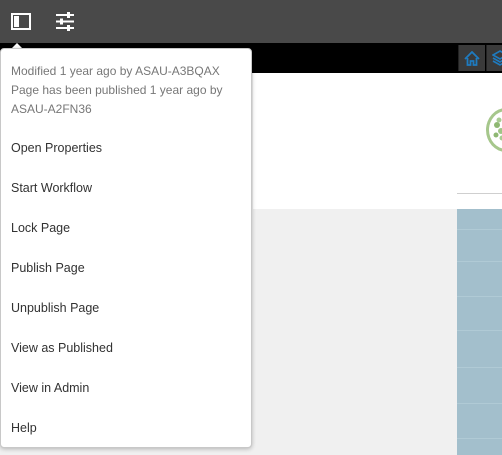  I want to click on layers-icon, so click(497, 58).